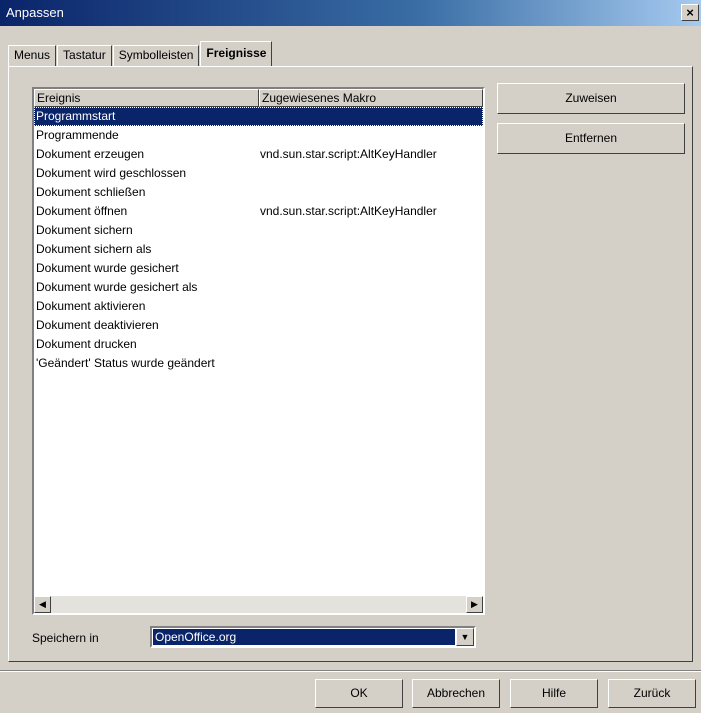 This screenshot has height=713, width=701. Describe the element at coordinates (304, 637) in the screenshot. I see `save-in-value: OpenOffice.org` at that location.